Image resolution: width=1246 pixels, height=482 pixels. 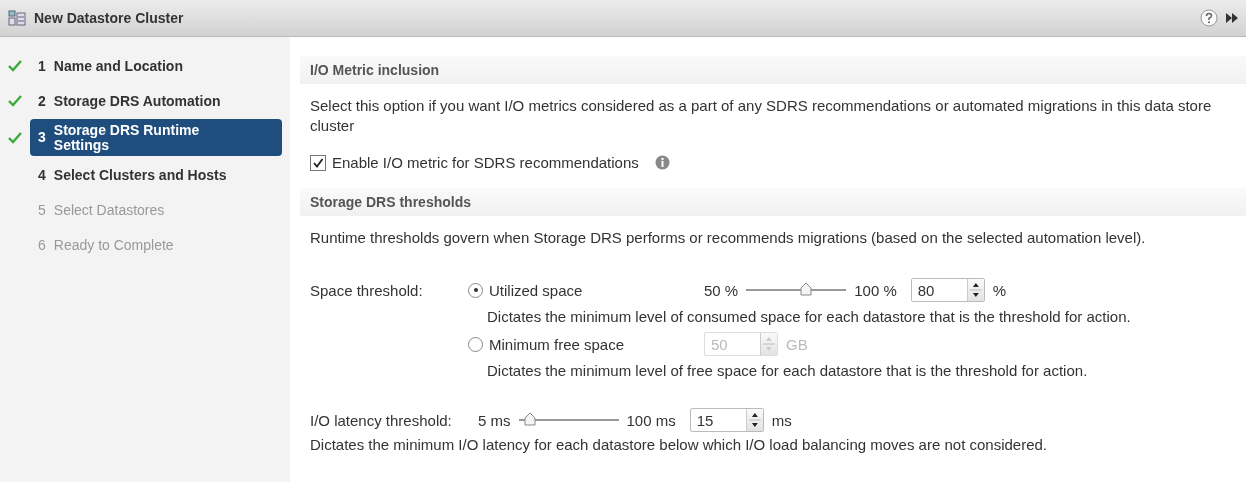 What do you see at coordinates (17, 18) in the screenshot?
I see `datastore-cluster-icon` at bounding box center [17, 18].